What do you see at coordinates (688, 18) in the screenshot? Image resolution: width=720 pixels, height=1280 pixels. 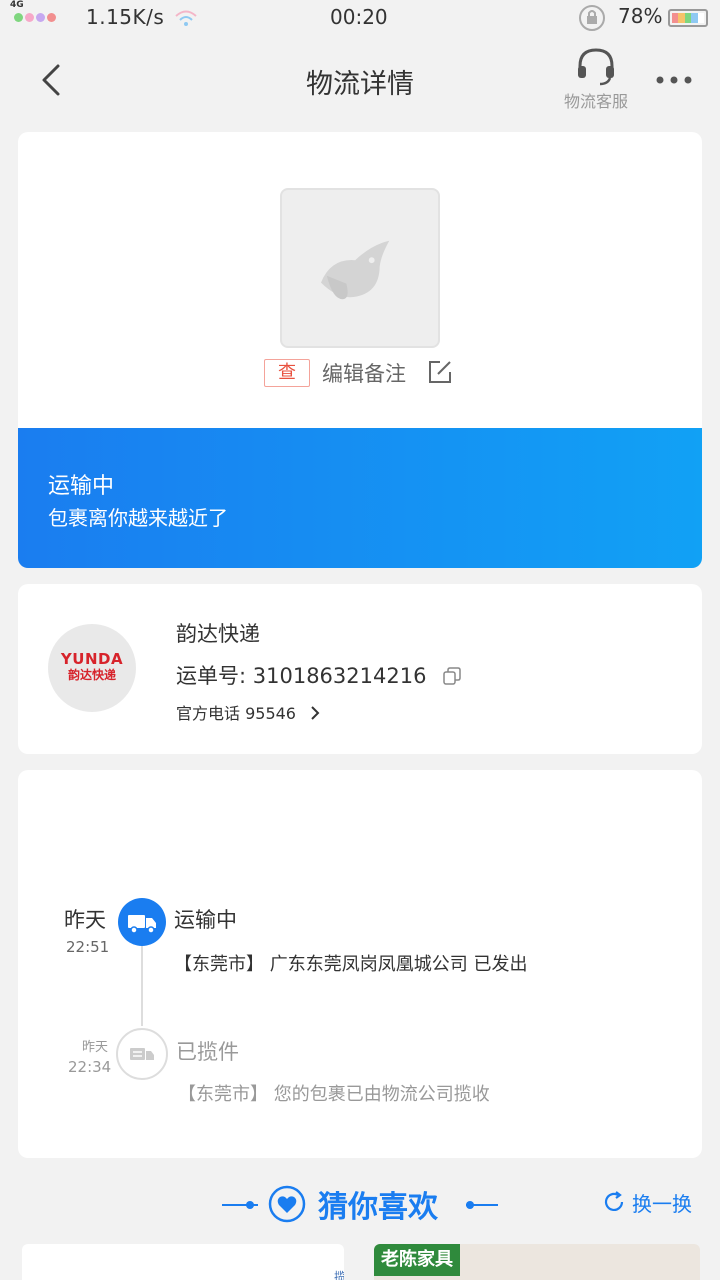 I see `battery-icon` at bounding box center [688, 18].